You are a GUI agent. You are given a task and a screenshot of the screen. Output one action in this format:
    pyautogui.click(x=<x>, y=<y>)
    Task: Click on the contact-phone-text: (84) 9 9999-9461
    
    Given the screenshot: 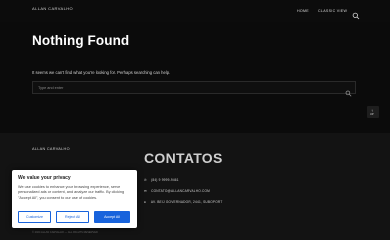 What is the action you would take?
    pyautogui.click(x=165, y=180)
    